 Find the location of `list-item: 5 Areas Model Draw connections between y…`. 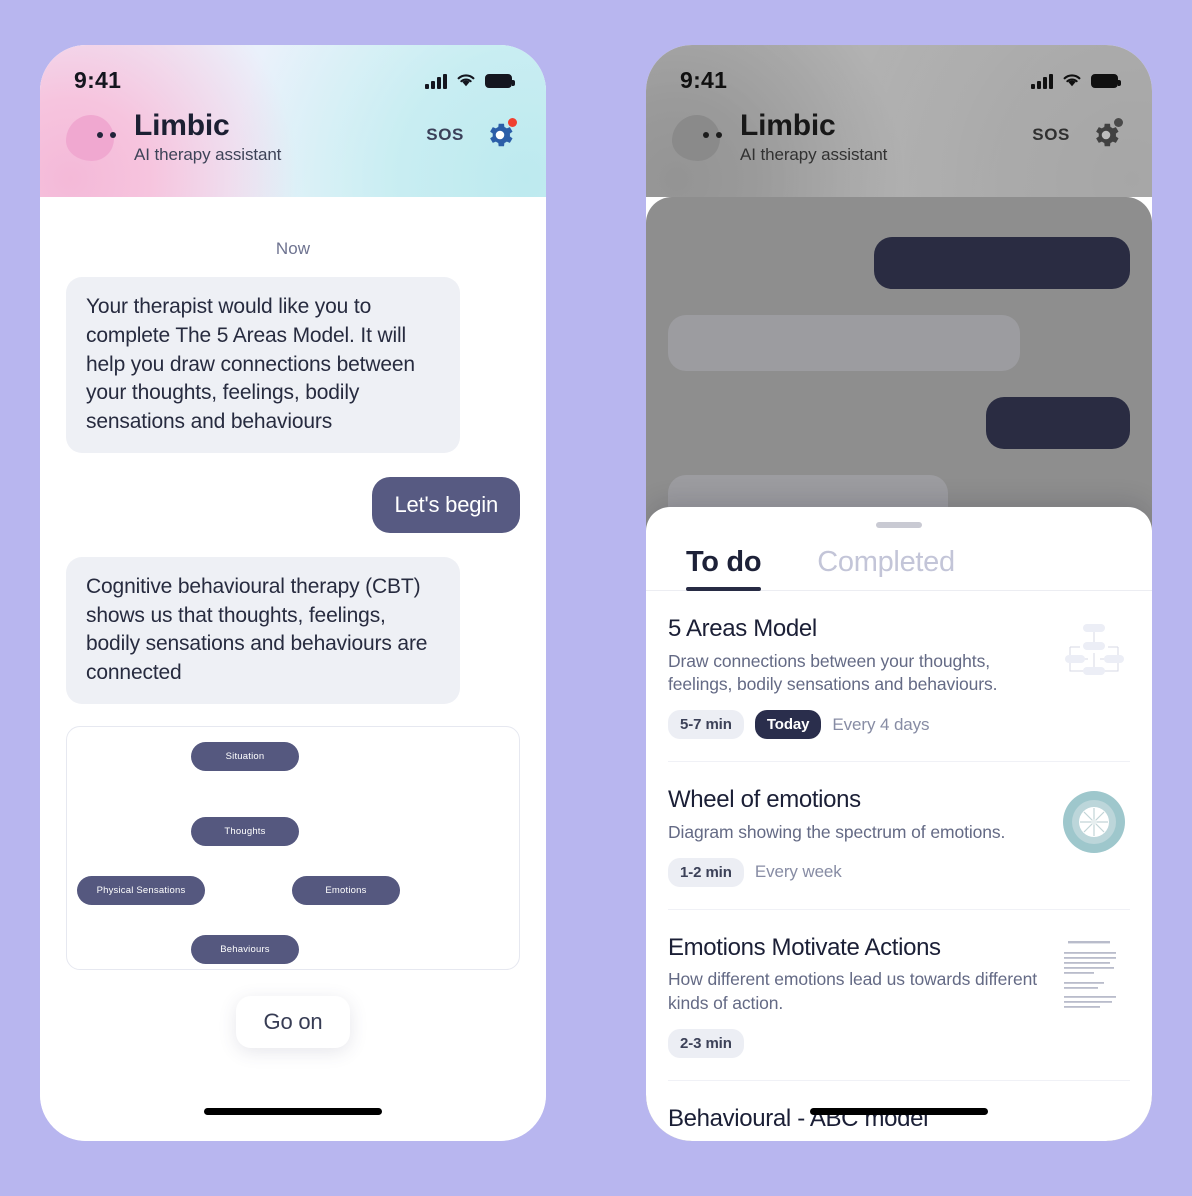

list-item: 5 Areas Model Draw connections between y… is located at coordinates (899, 677).